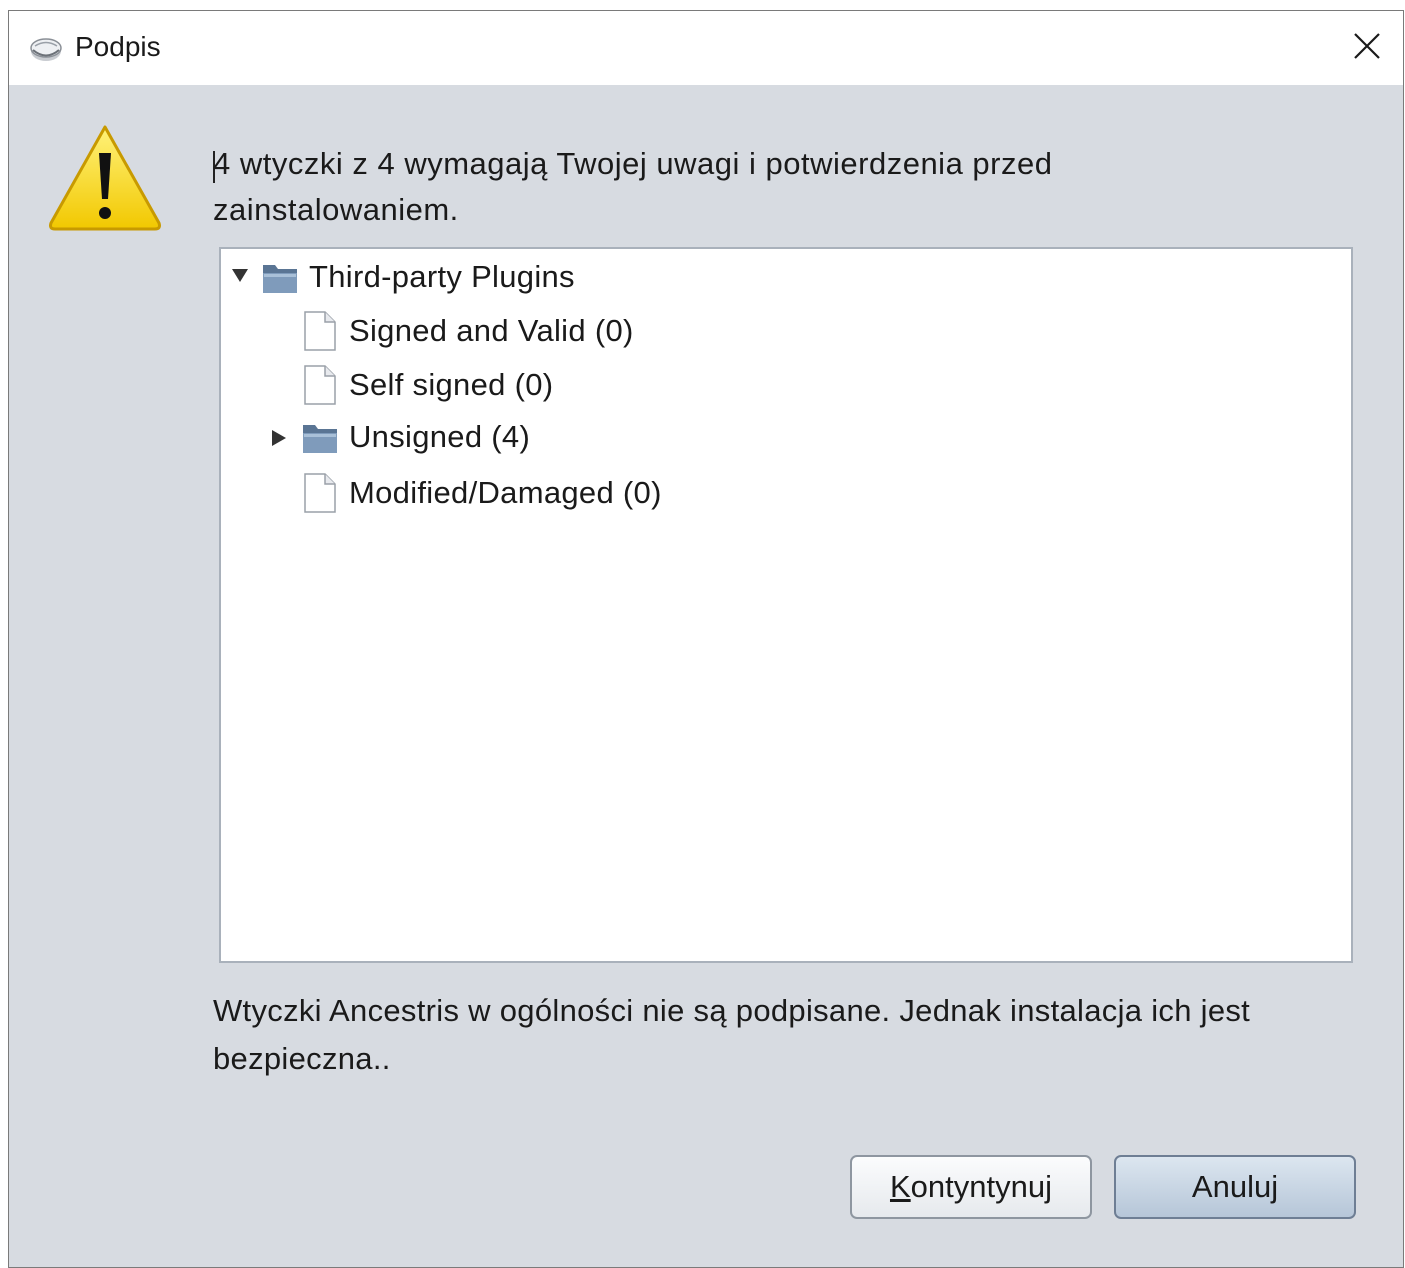 The image size is (1405, 1268). Describe the element at coordinates (706, 48) in the screenshot. I see `title-bar: Podpis` at that location.